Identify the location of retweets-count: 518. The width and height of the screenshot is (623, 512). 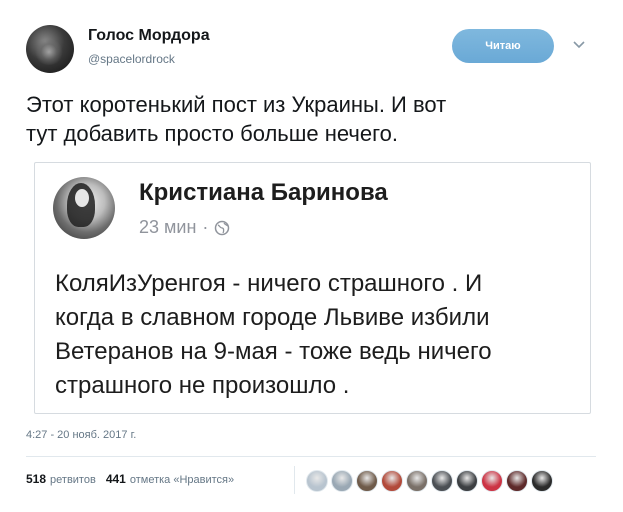
(36, 479).